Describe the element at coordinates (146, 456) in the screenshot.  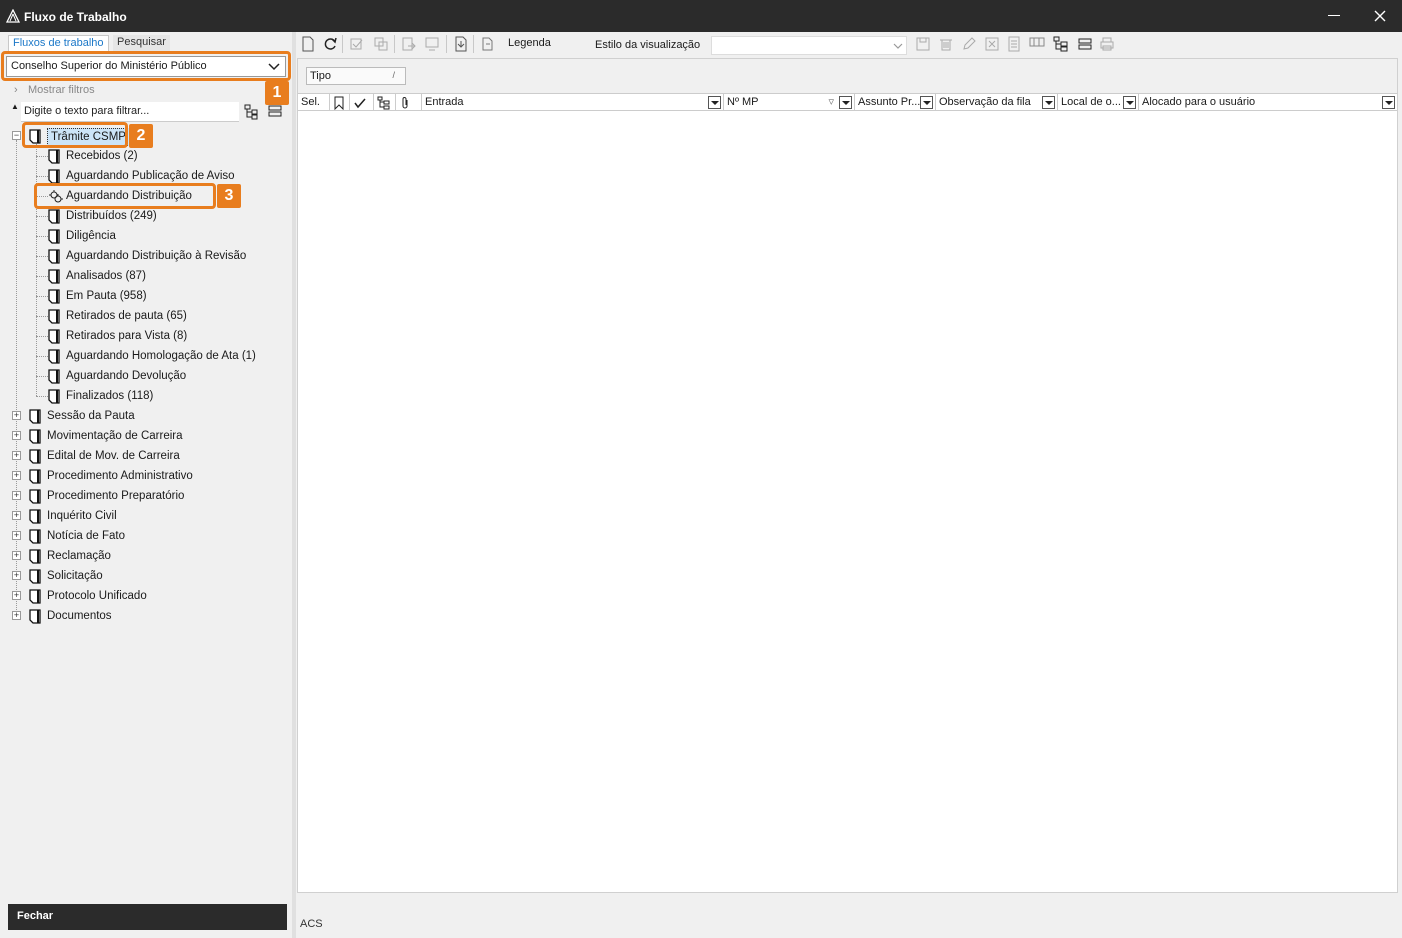
I see `tree-item-root: + Edital de Mov. de Carreira` at that location.